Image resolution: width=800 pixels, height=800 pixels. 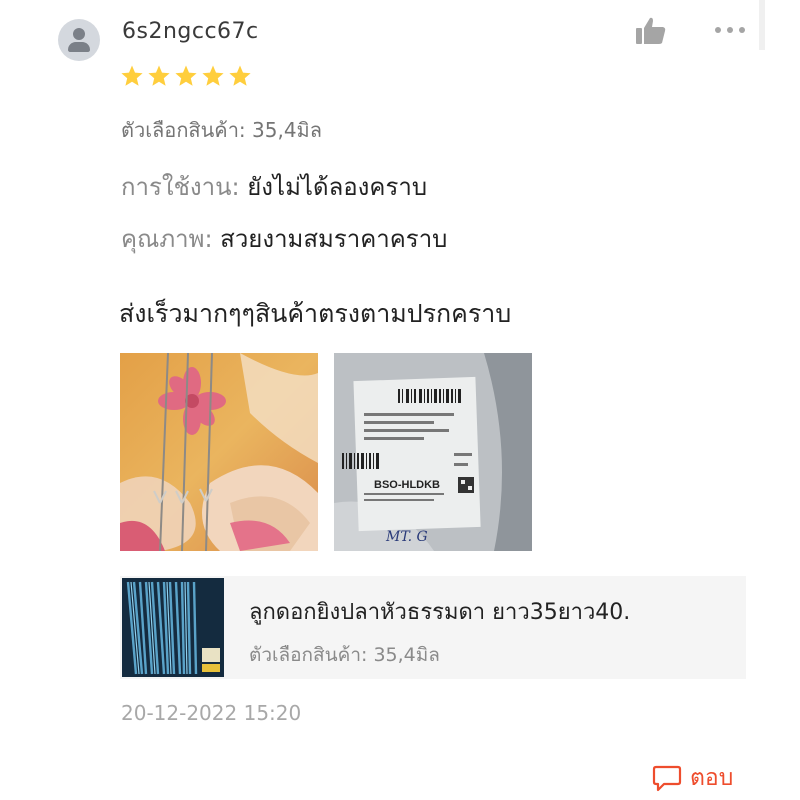 I want to click on attribute-usage: การใช้งาน: ยังไม่ได้ลองคราบ, so click(x=274, y=186).